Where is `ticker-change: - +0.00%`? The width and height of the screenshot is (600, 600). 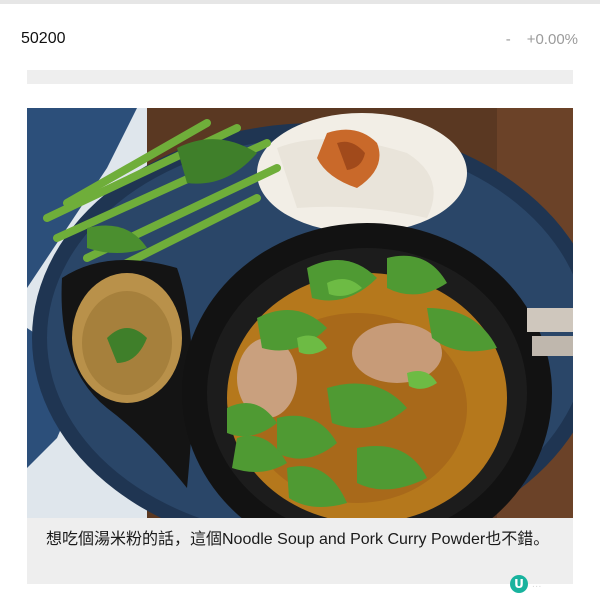 ticker-change: - +0.00% is located at coordinates (542, 39).